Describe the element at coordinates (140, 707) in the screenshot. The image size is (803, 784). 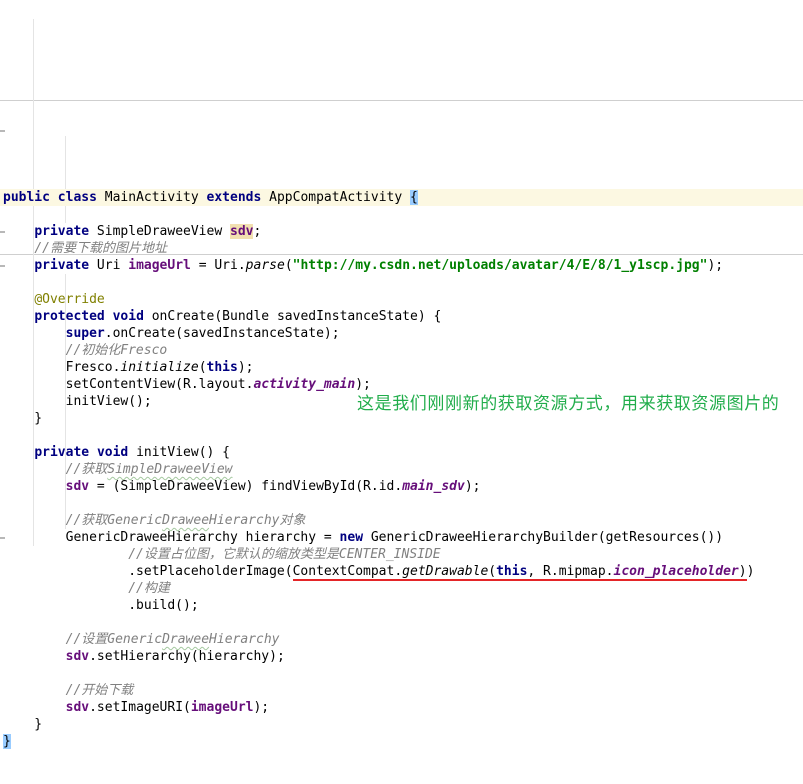
I see `code-token: .setImageURI(` at that location.